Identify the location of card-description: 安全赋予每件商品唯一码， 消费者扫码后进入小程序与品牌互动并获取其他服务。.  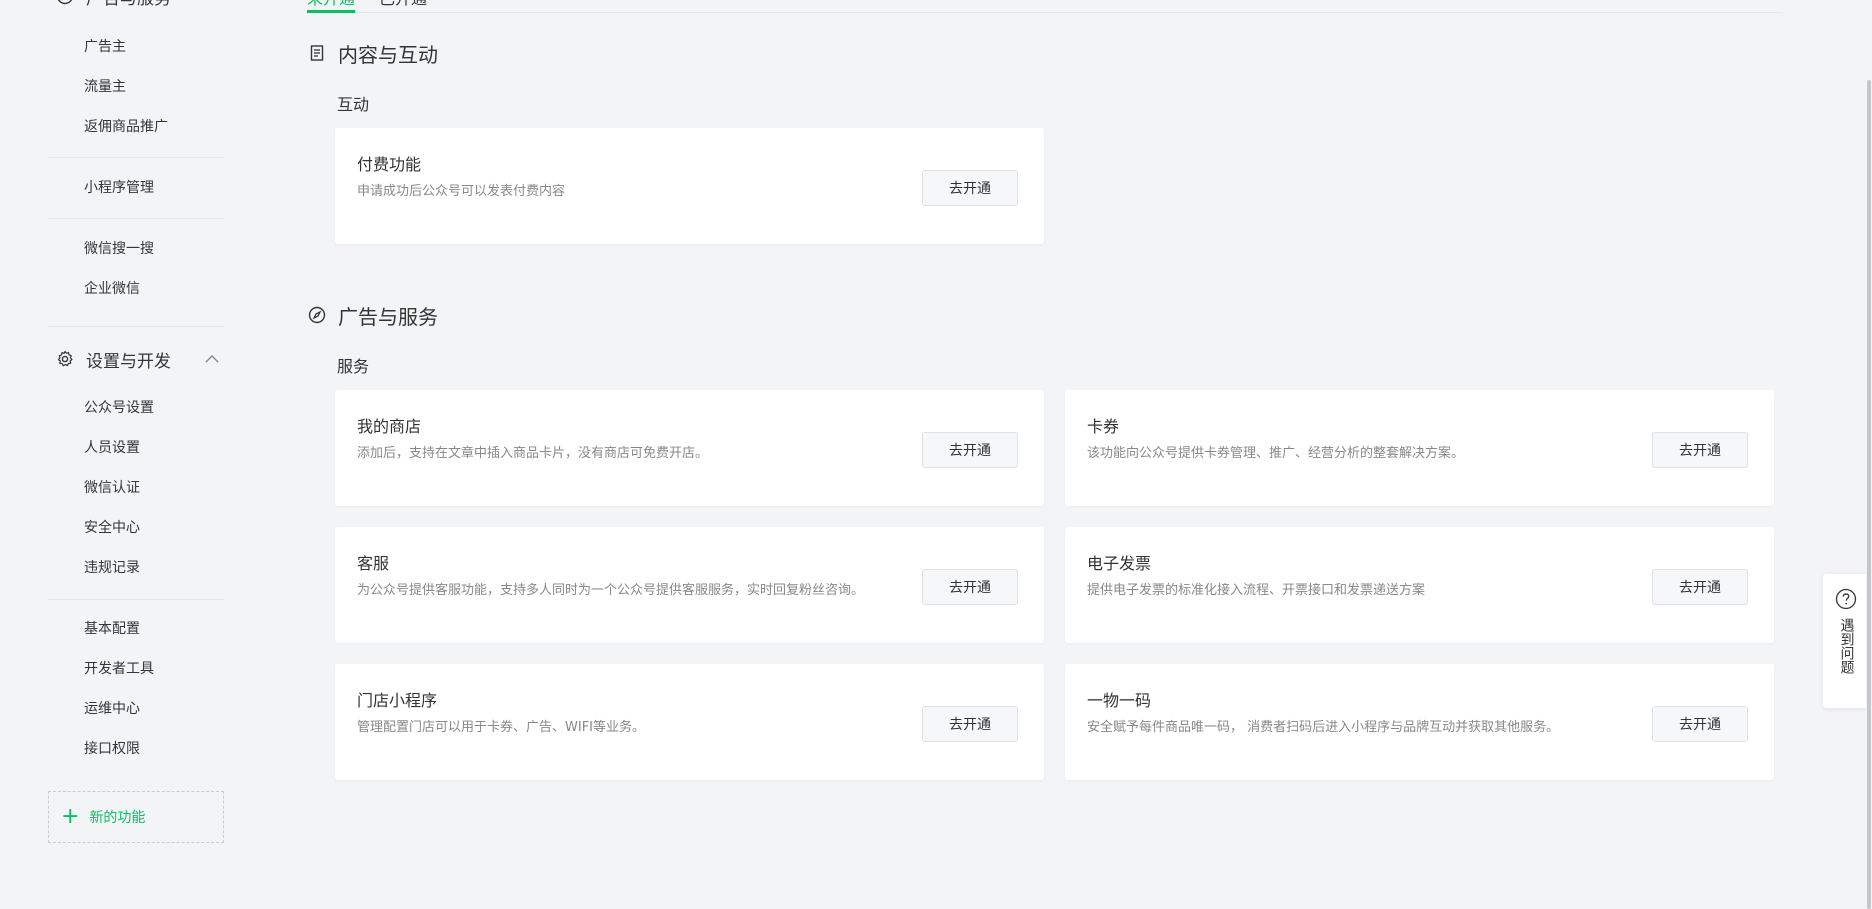
(1323, 727).